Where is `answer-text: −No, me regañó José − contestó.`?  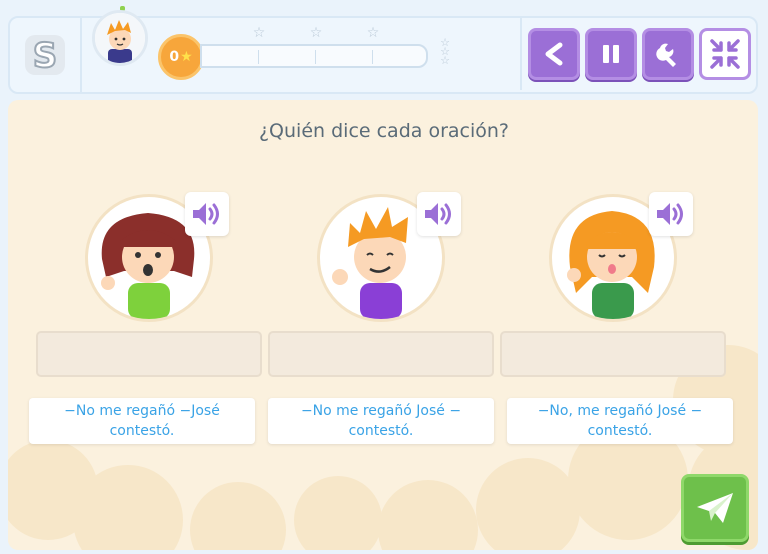
answer-text: −No, me regañó José − contestó. is located at coordinates (620, 421).